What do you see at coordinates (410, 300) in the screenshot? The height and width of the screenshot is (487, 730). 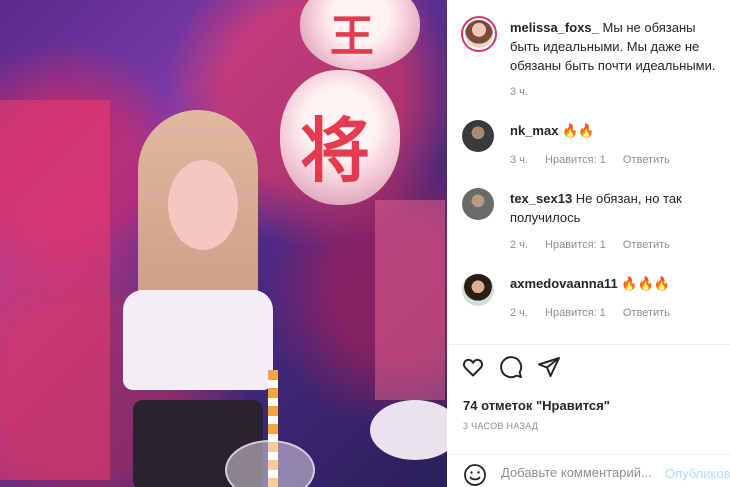 I see `photo-banner` at bounding box center [410, 300].